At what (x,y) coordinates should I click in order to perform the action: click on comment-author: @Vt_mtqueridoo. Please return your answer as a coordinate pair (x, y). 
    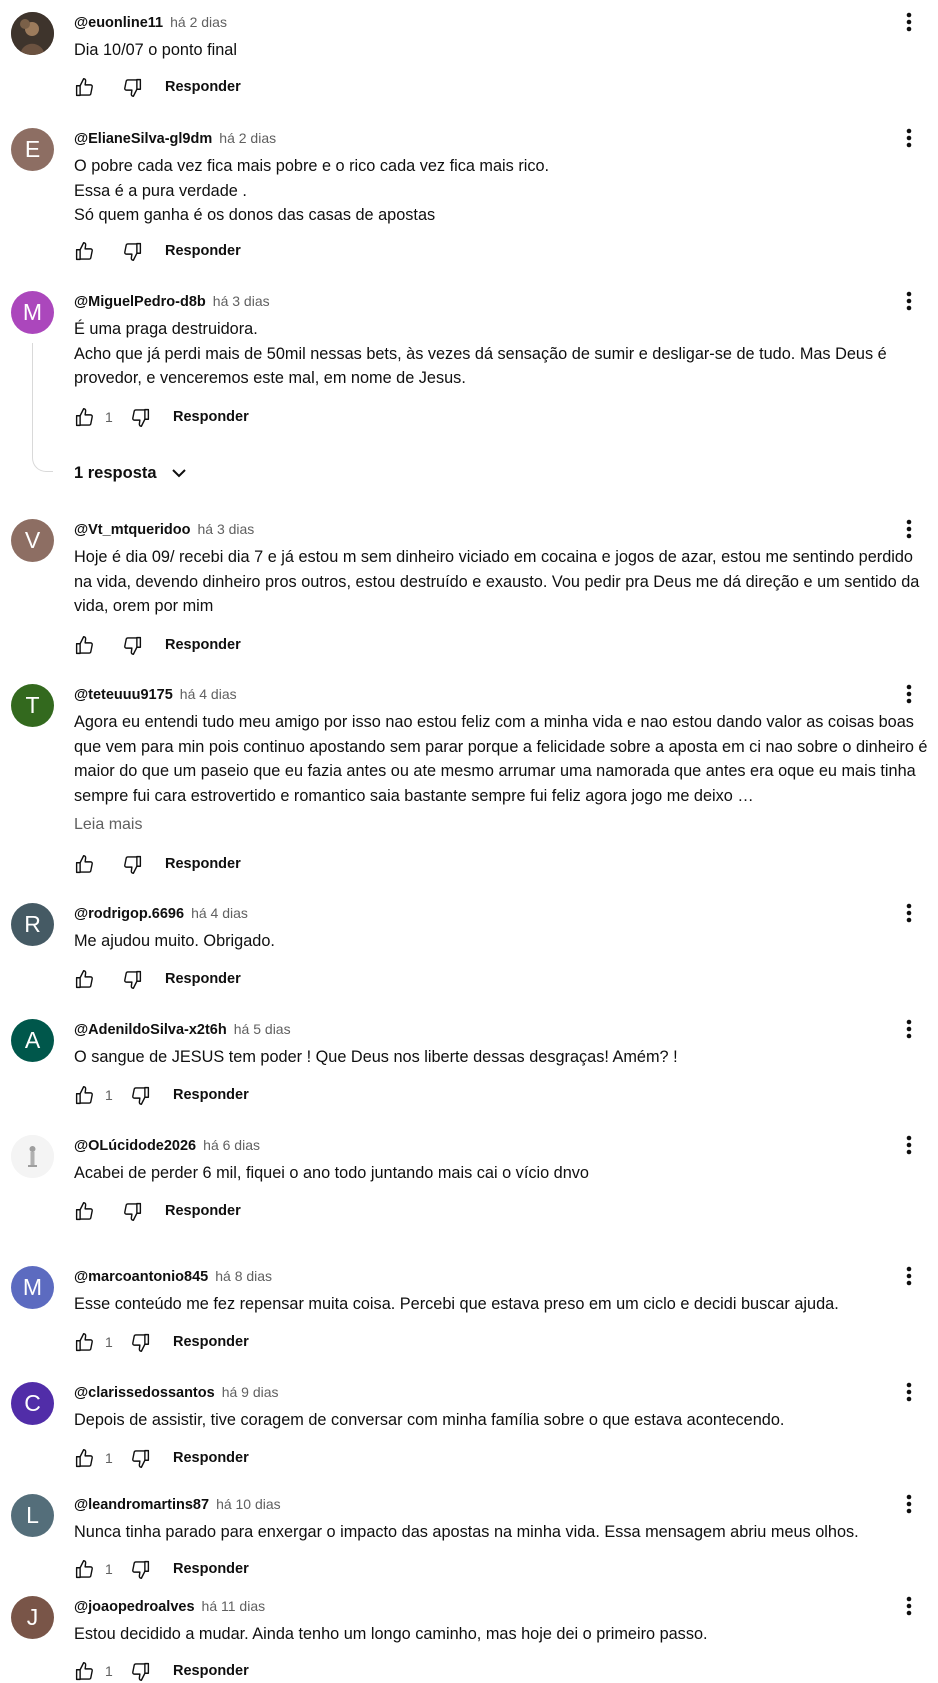
    Looking at the image, I should click on (132, 530).